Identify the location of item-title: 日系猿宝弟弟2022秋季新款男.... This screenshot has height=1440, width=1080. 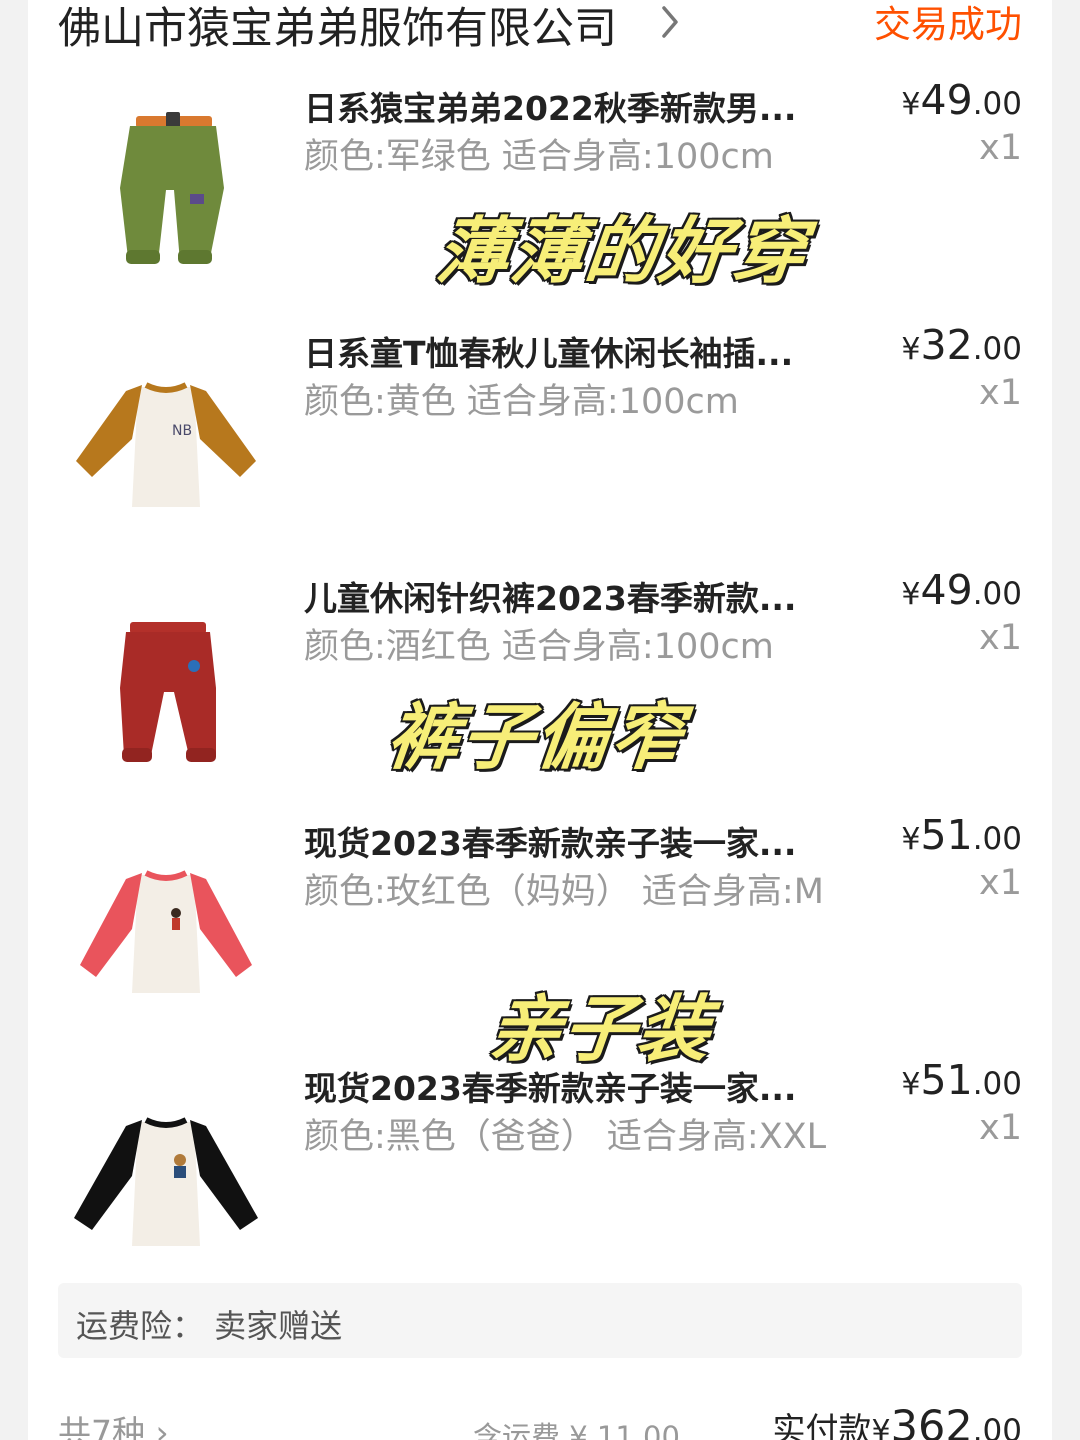
(584, 106).